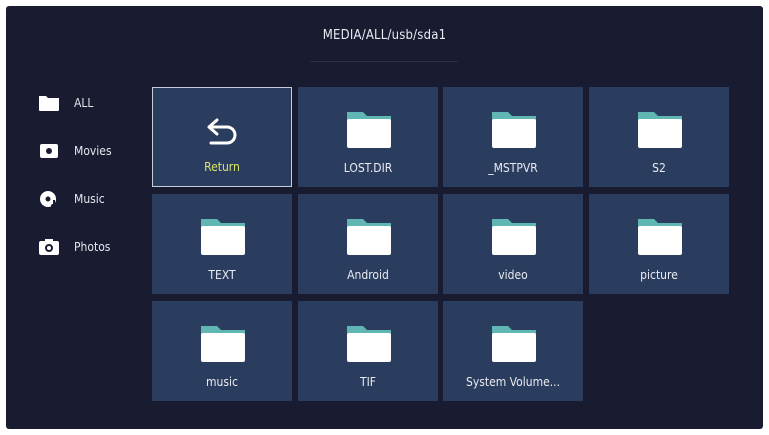 This screenshot has height=435, width=769. Describe the element at coordinates (222, 275) in the screenshot. I see `tile-label: TEXT` at that location.